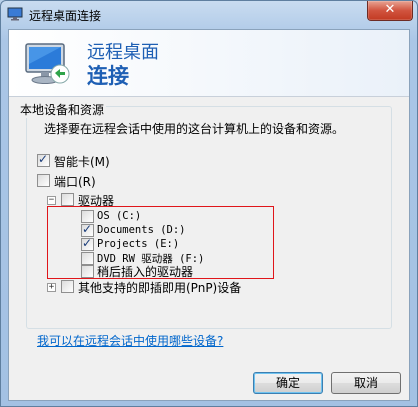 The image size is (418, 407). What do you see at coordinates (119, 216) in the screenshot?
I see `drive-c-label: OS (C:)` at bounding box center [119, 216].